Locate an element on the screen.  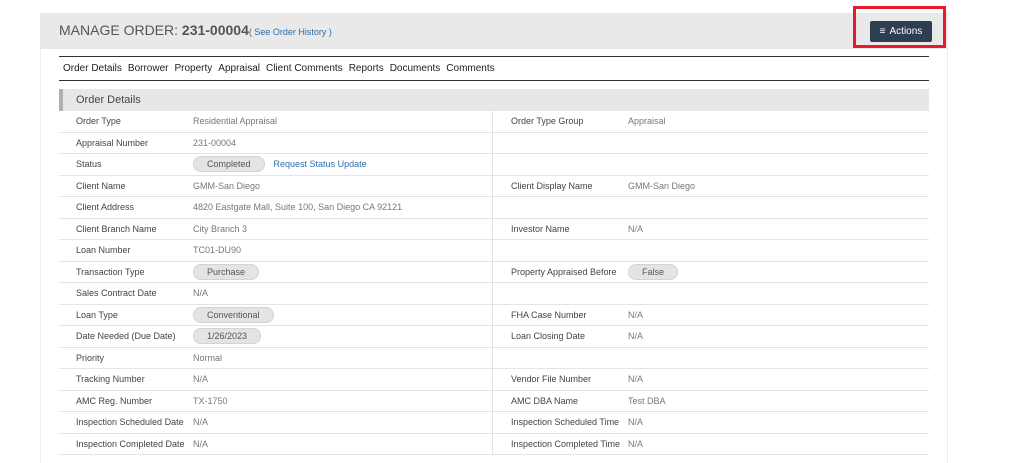
history-close-paren: ) is located at coordinates (329, 32).